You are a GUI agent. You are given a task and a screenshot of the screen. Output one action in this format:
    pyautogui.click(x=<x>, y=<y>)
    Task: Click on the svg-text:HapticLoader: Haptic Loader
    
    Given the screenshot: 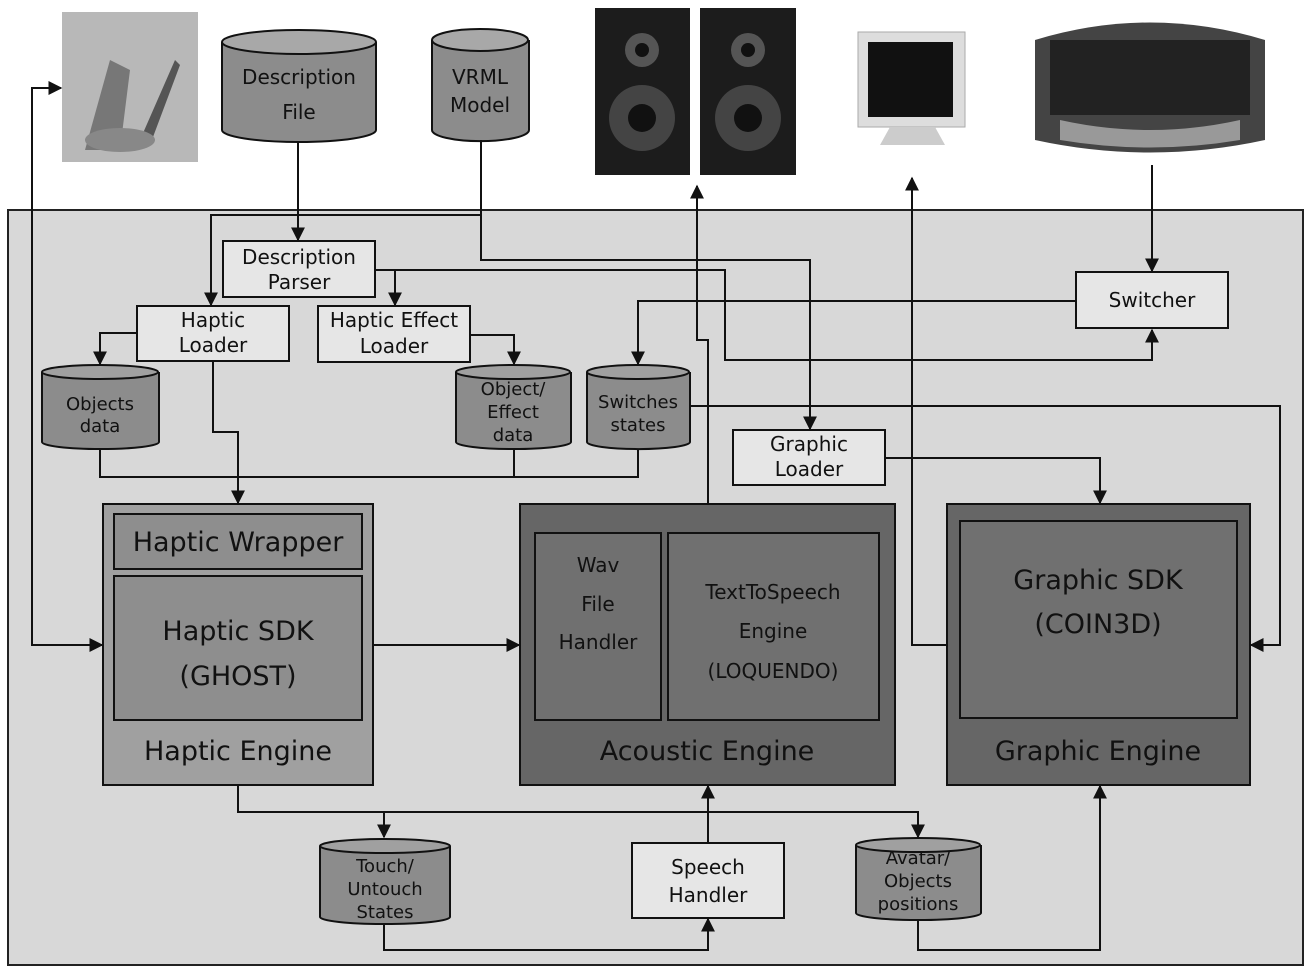 What is the action you would take?
    pyautogui.click(x=213, y=332)
    